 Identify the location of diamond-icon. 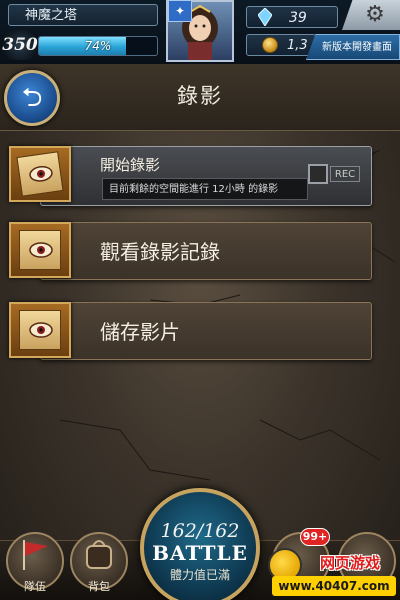
(265, 17).